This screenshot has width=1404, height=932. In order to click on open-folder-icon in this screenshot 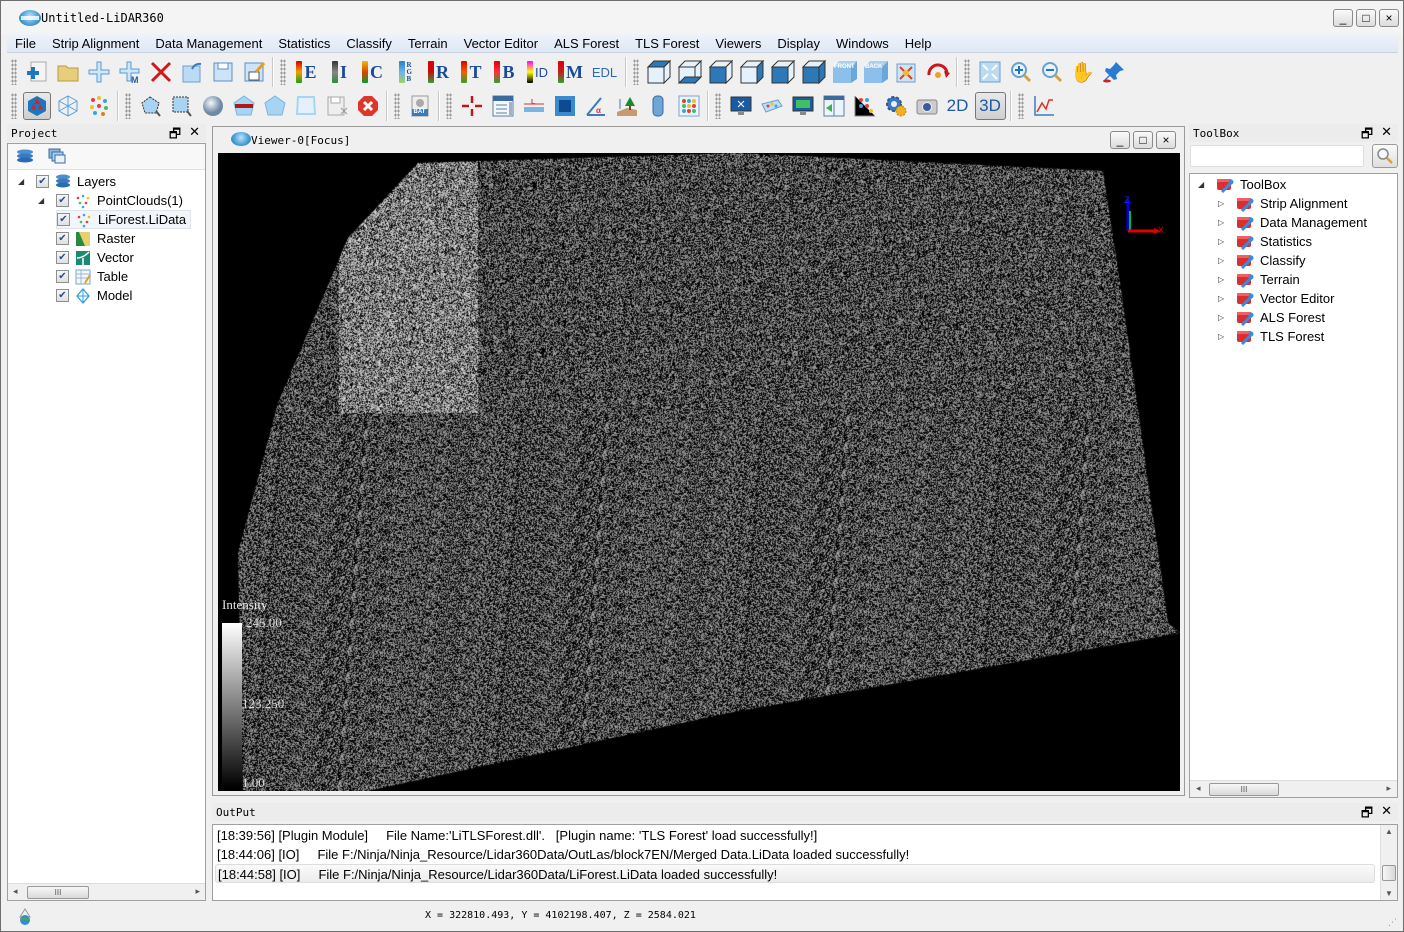, I will do `click(68, 72)`.